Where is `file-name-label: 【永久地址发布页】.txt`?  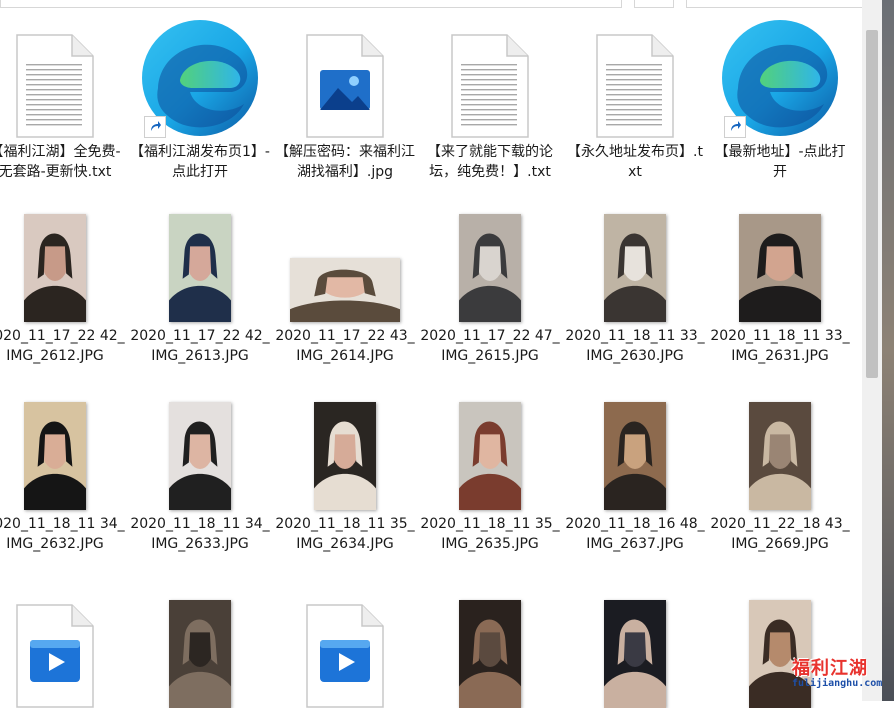 file-name-label: 【永久地址发布页】.txt is located at coordinates (635, 162).